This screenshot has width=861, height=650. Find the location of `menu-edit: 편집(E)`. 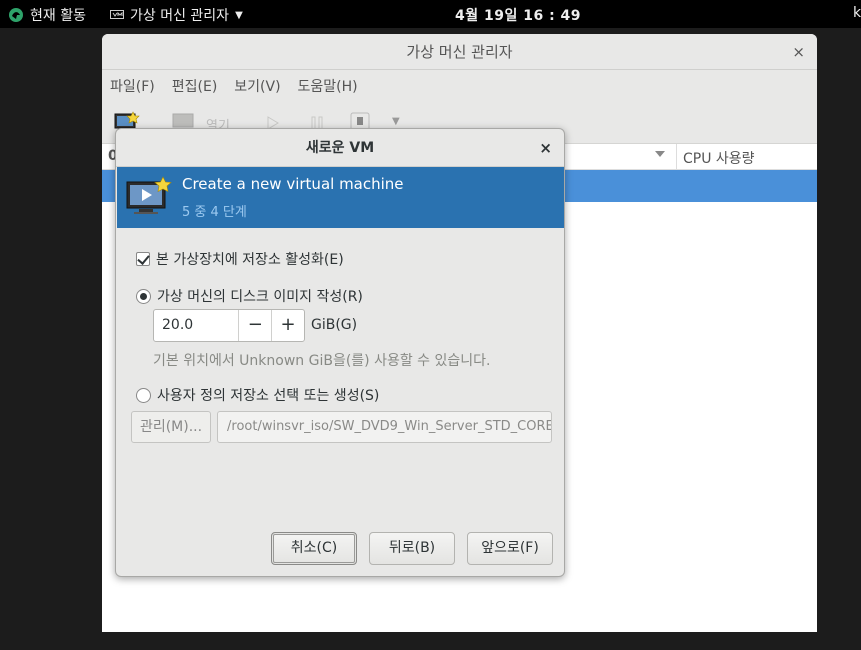

menu-edit: 편집(E) is located at coordinates (195, 86).